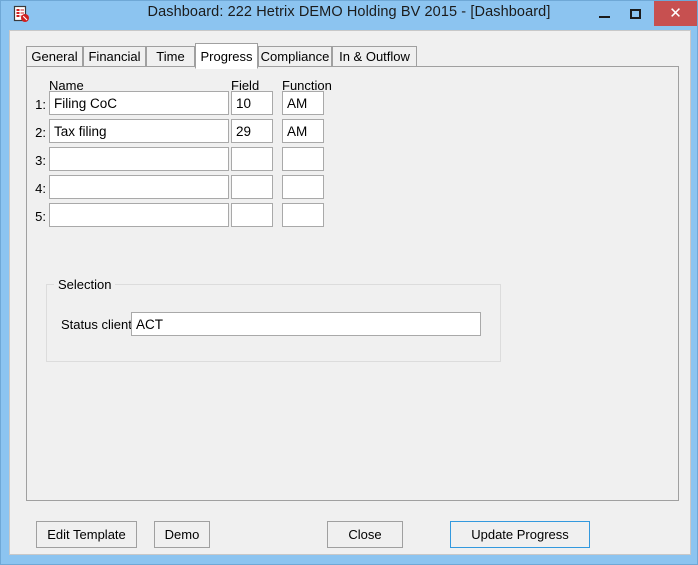 The width and height of the screenshot is (698, 565). I want to click on tab-compliance: Compliance, so click(295, 56).